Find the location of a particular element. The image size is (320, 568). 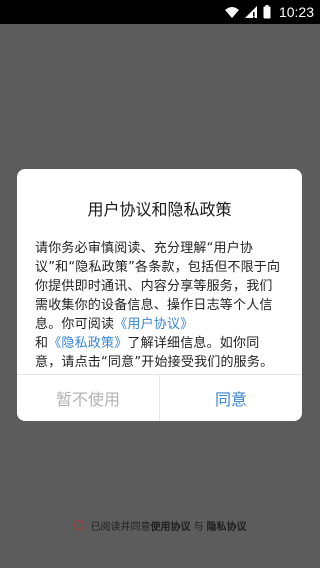

agreement-prefix: 已阅读并同意 is located at coordinates (120, 527).